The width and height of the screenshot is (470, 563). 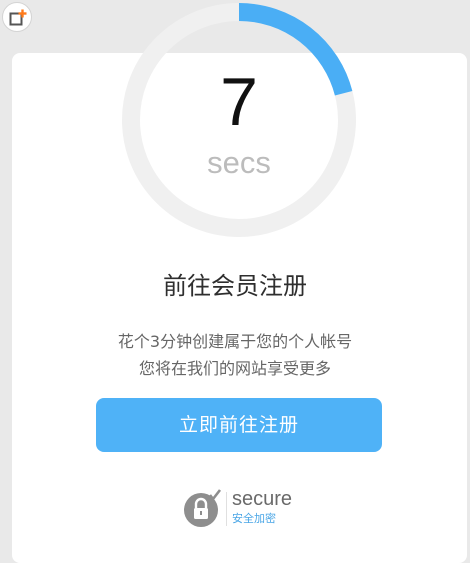 I want to click on description-line-2: 您将在我们的网站享受更多, so click(x=234, y=368).